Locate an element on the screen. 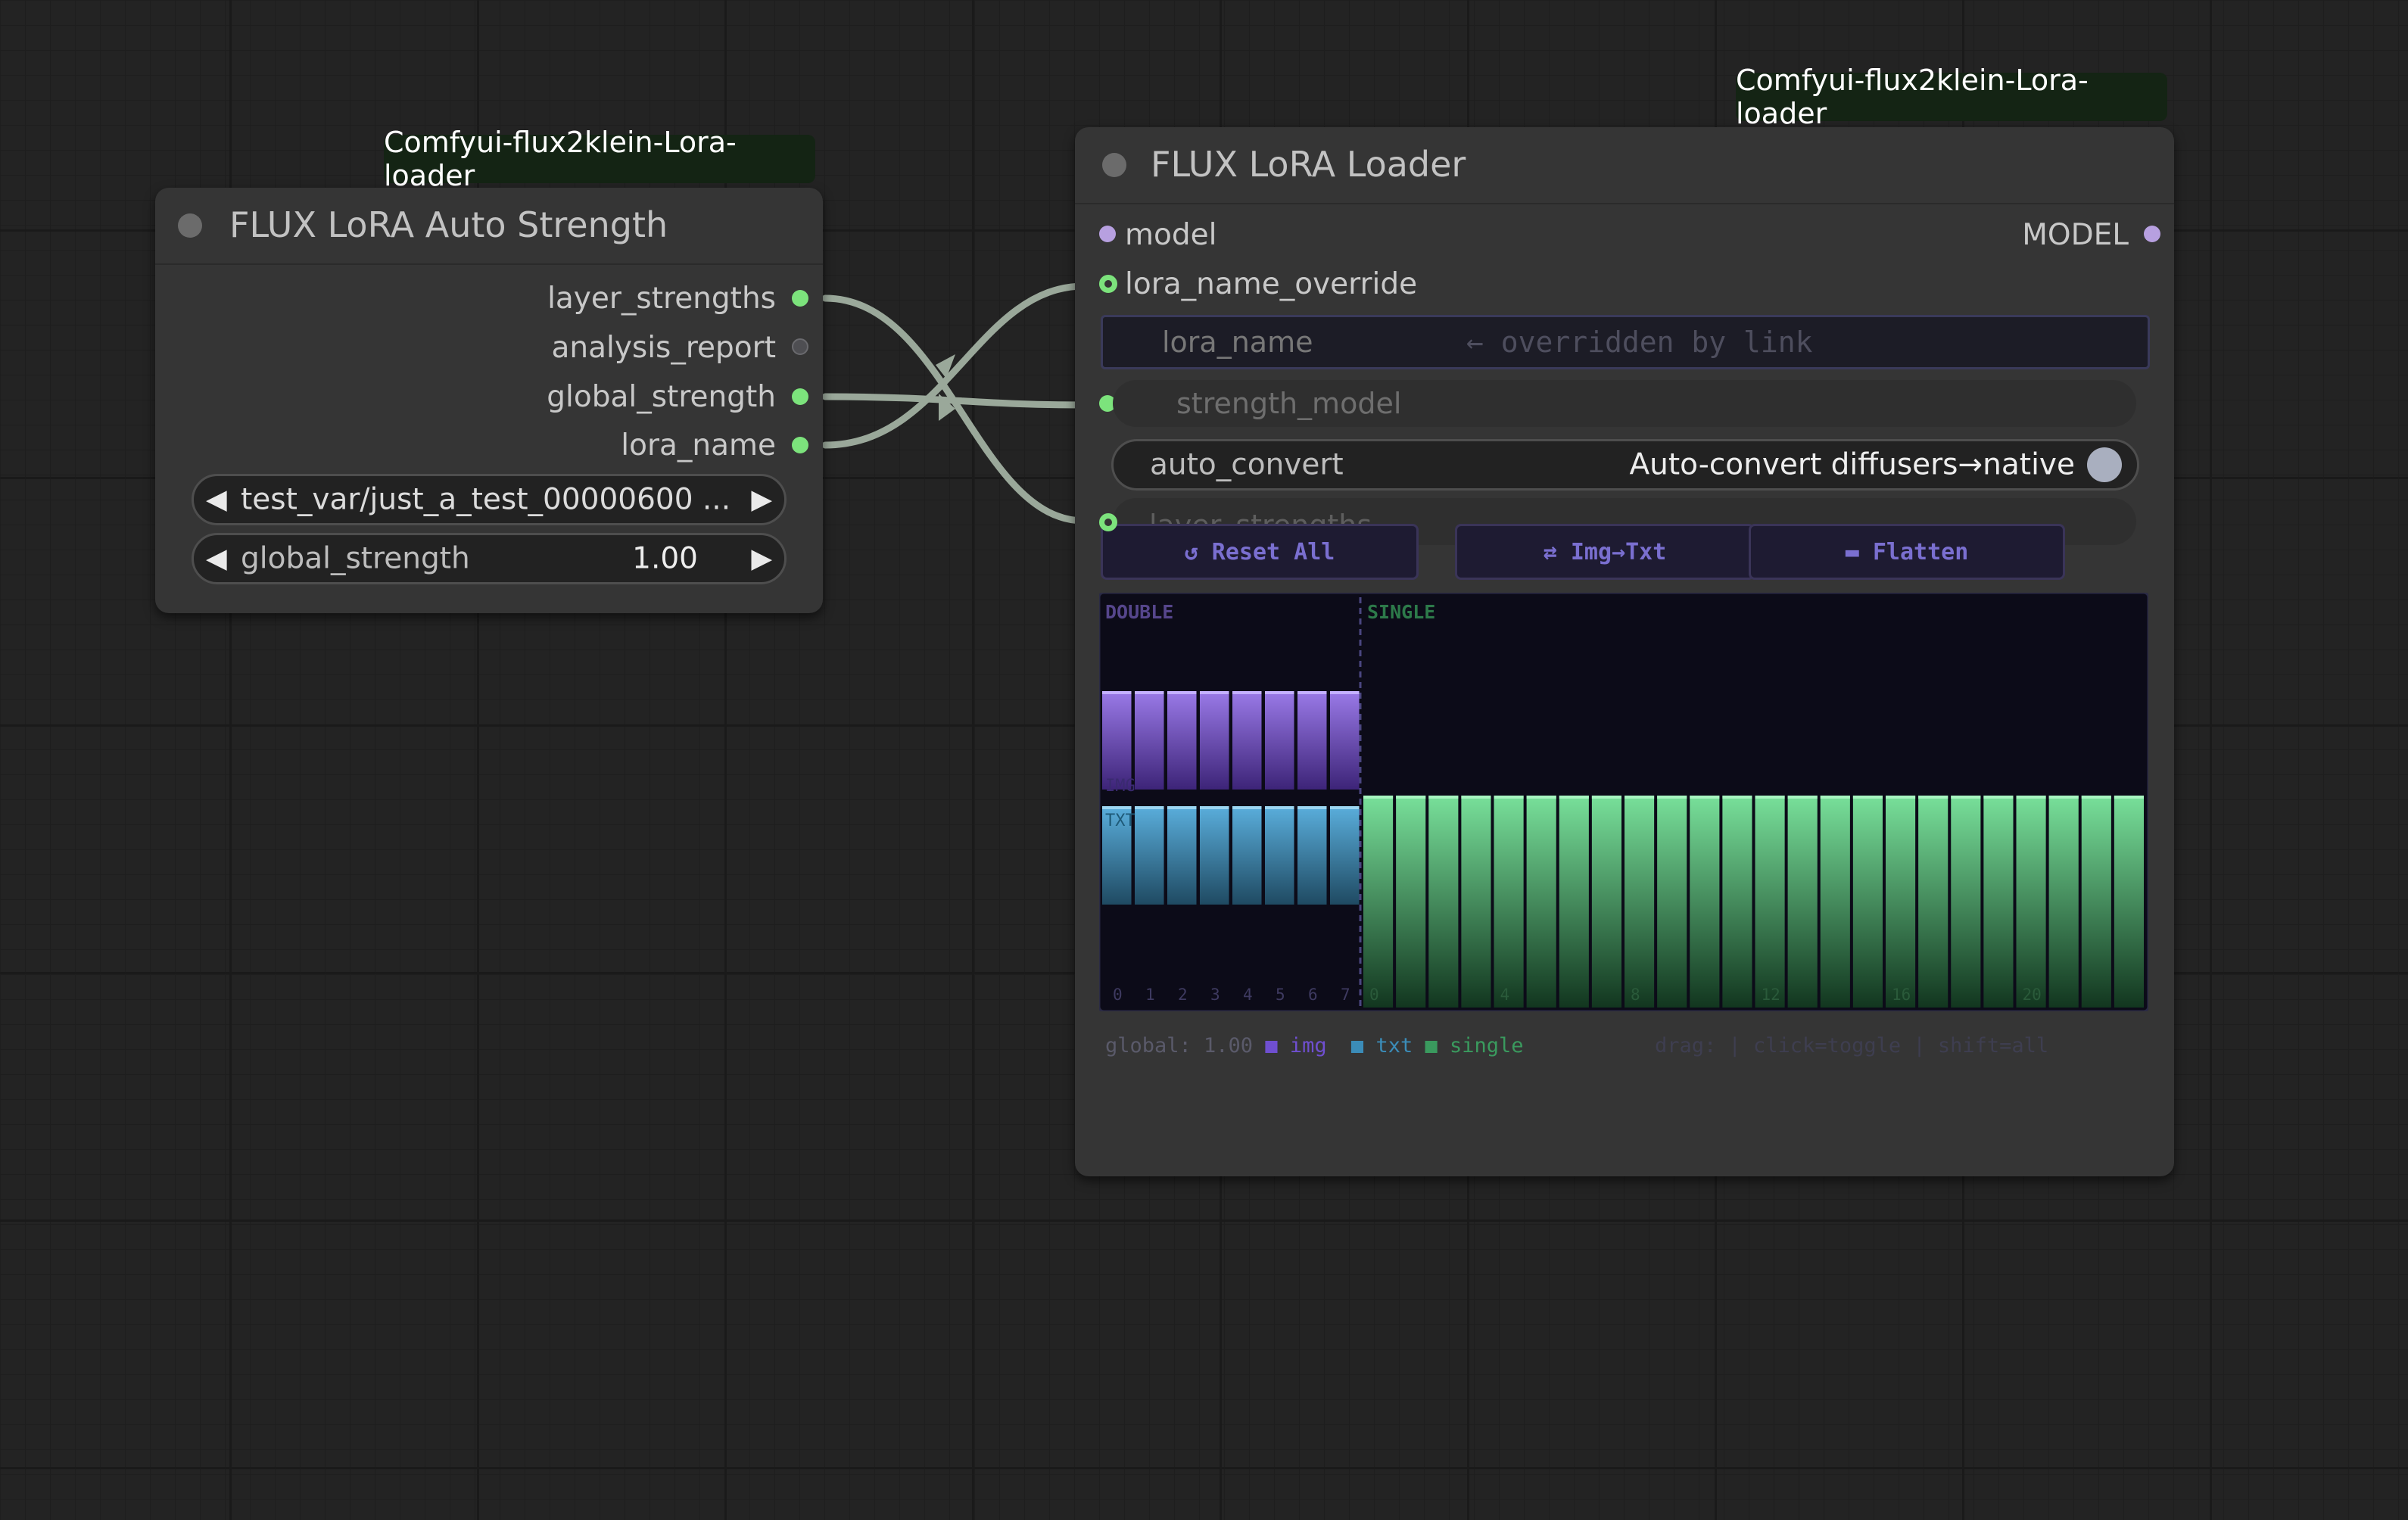  output-layer-strengths-slot is located at coordinates (800, 298).